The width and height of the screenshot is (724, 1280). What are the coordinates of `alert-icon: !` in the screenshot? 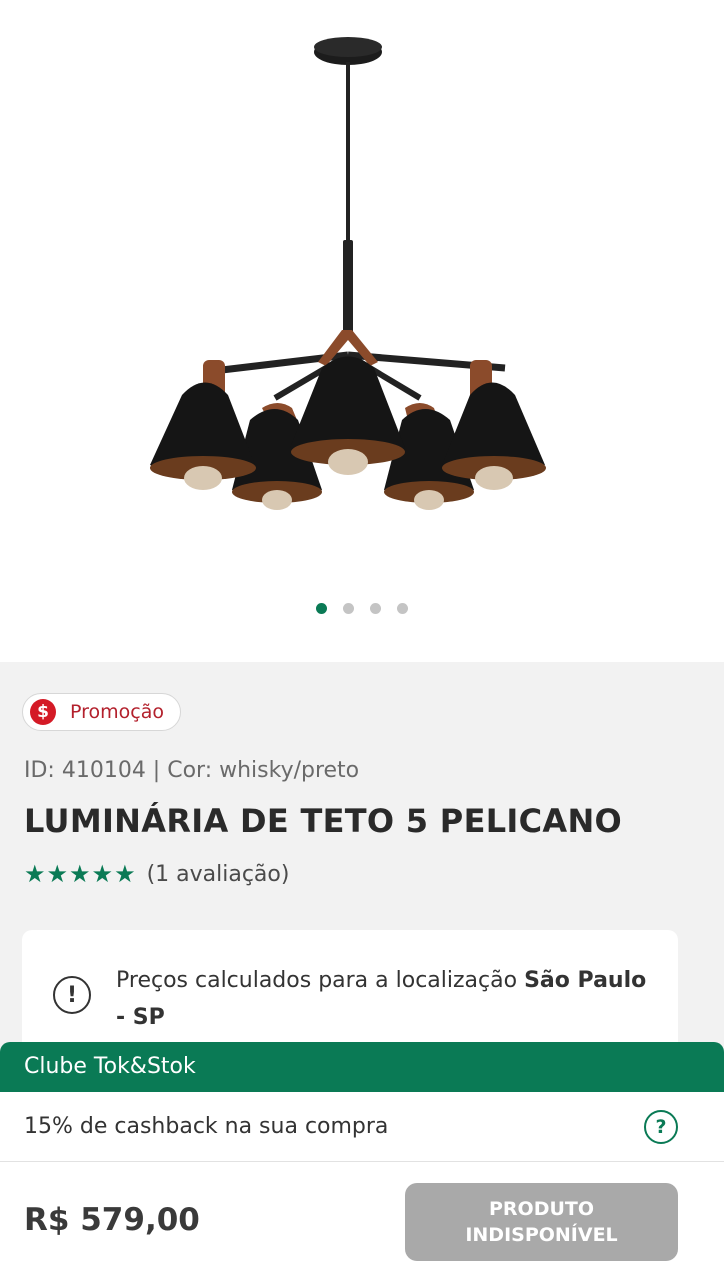 It's located at (72, 995).